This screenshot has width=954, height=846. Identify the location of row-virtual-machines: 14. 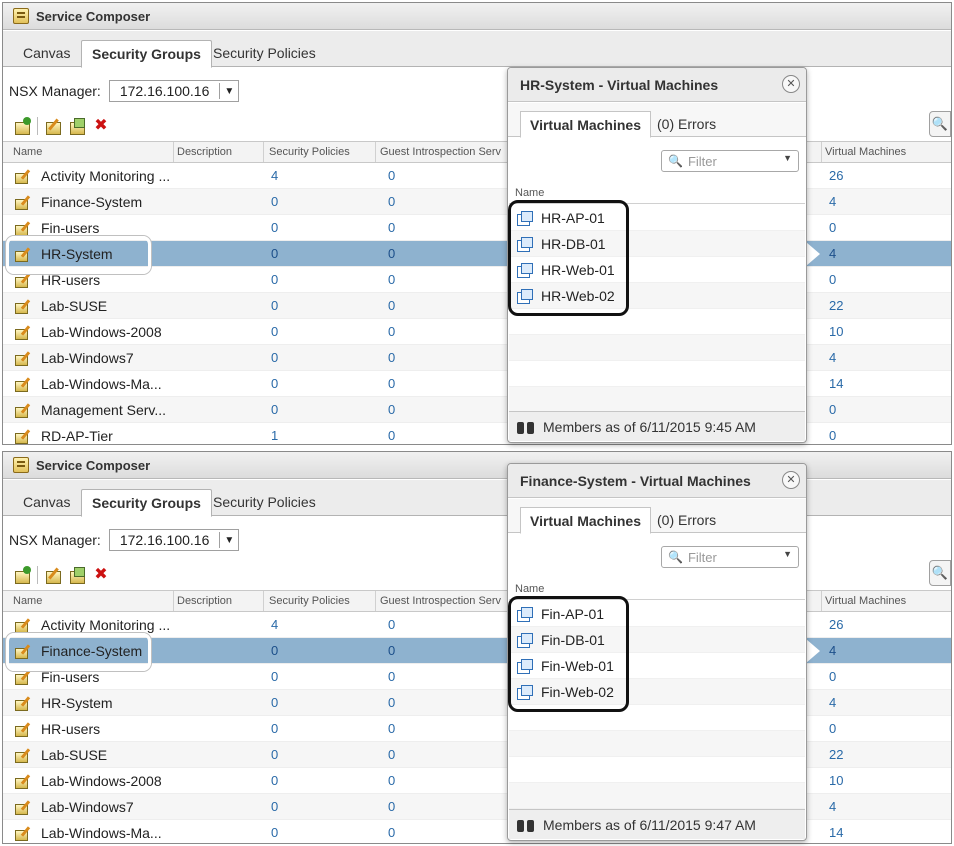
(836, 832).